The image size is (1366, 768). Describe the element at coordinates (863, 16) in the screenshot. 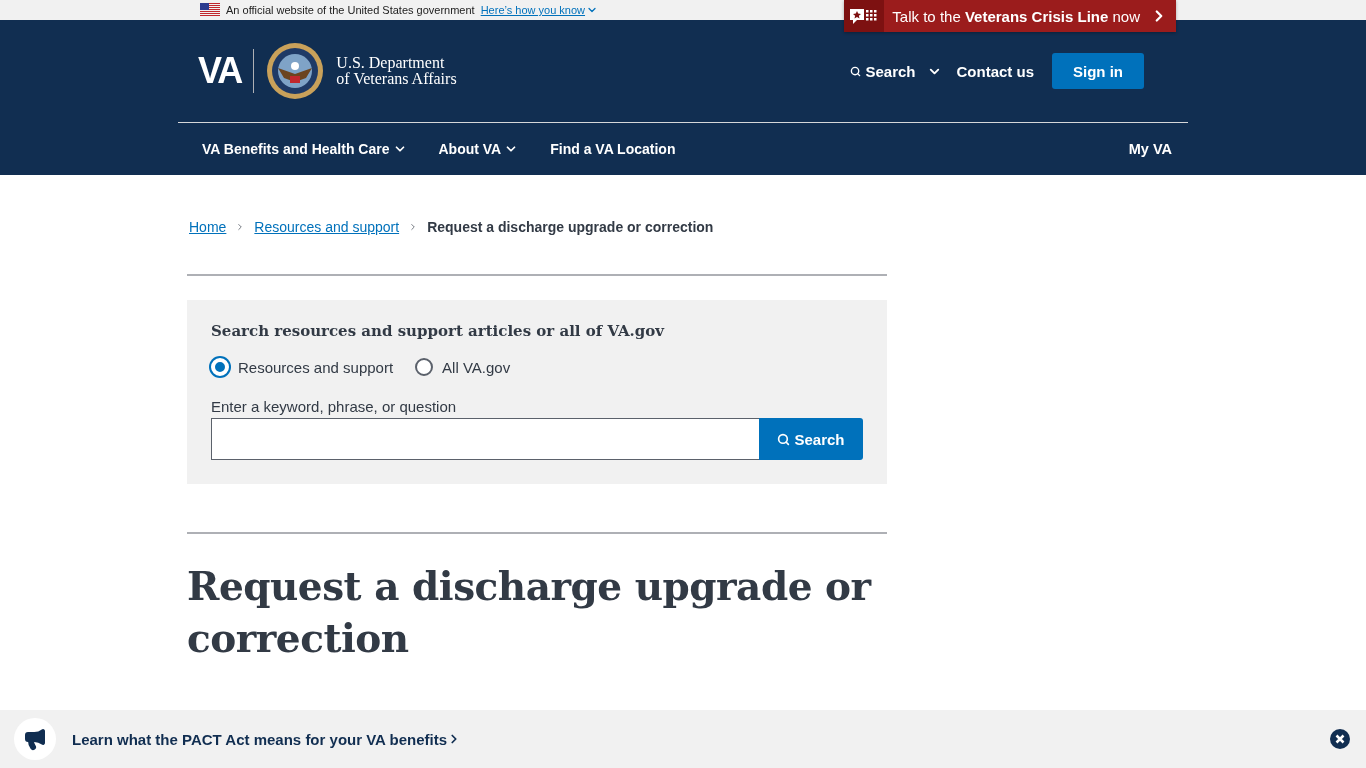

I see `chat-star-icon` at that location.